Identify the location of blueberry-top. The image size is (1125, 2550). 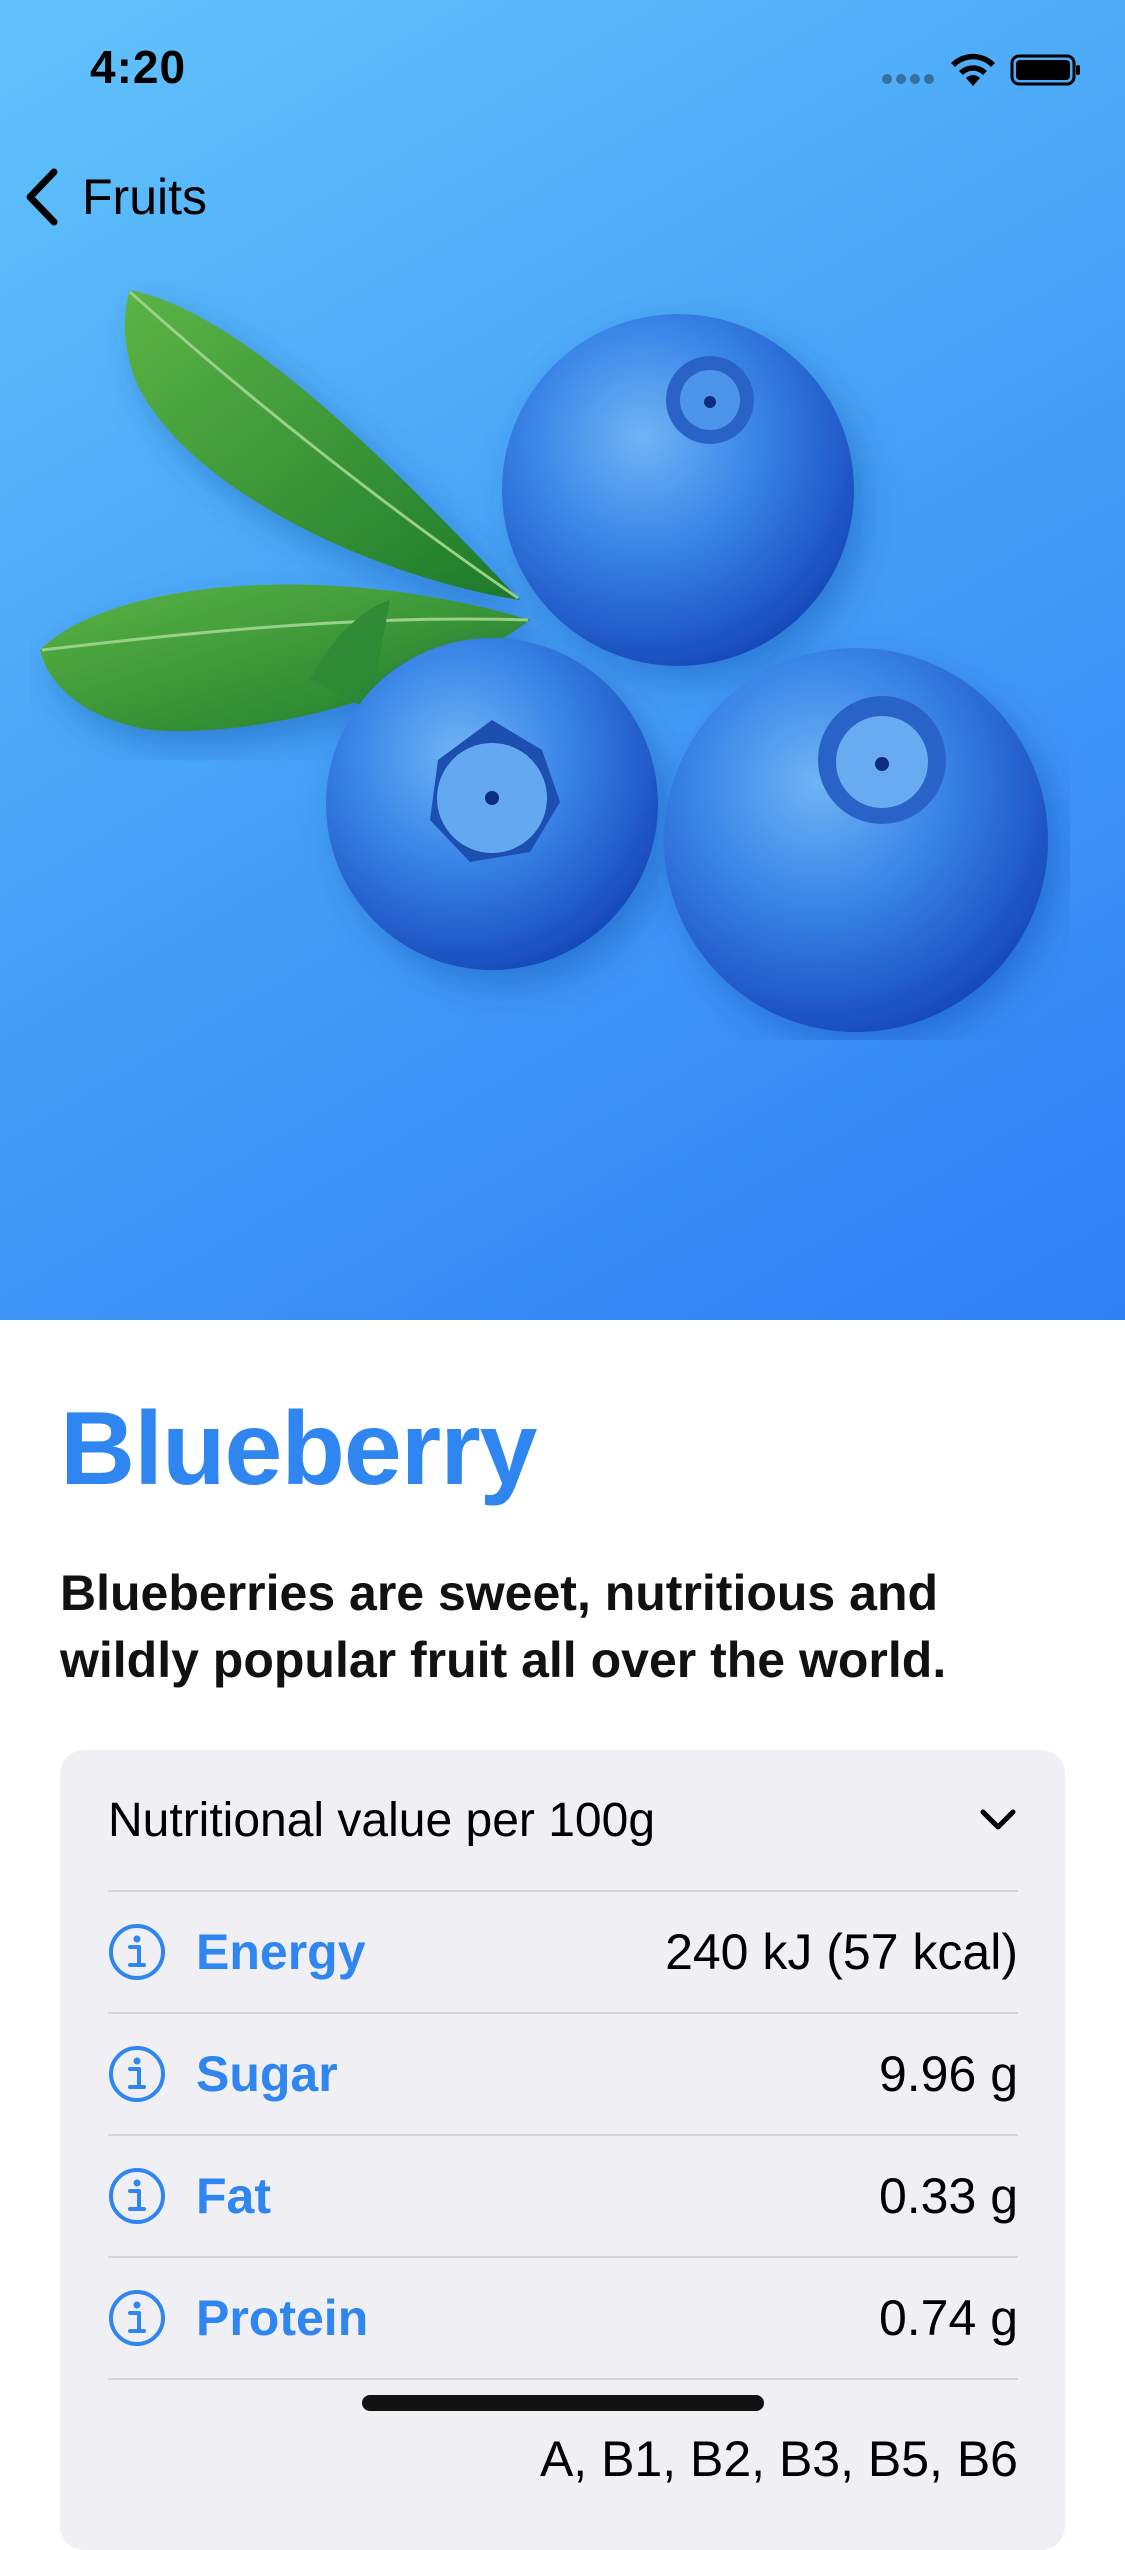
(678, 490).